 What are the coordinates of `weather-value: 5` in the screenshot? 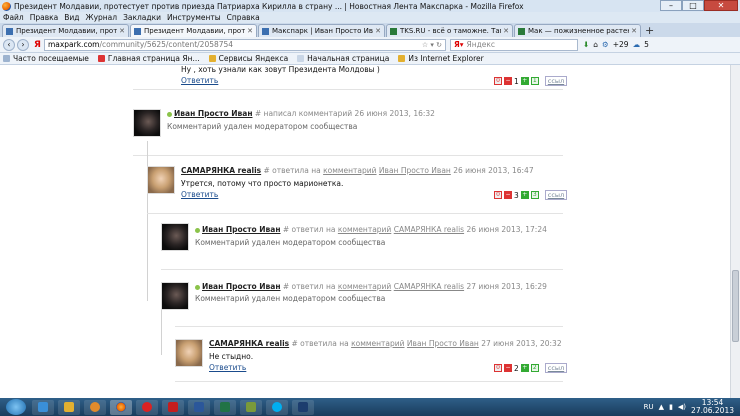 It's located at (646, 44).